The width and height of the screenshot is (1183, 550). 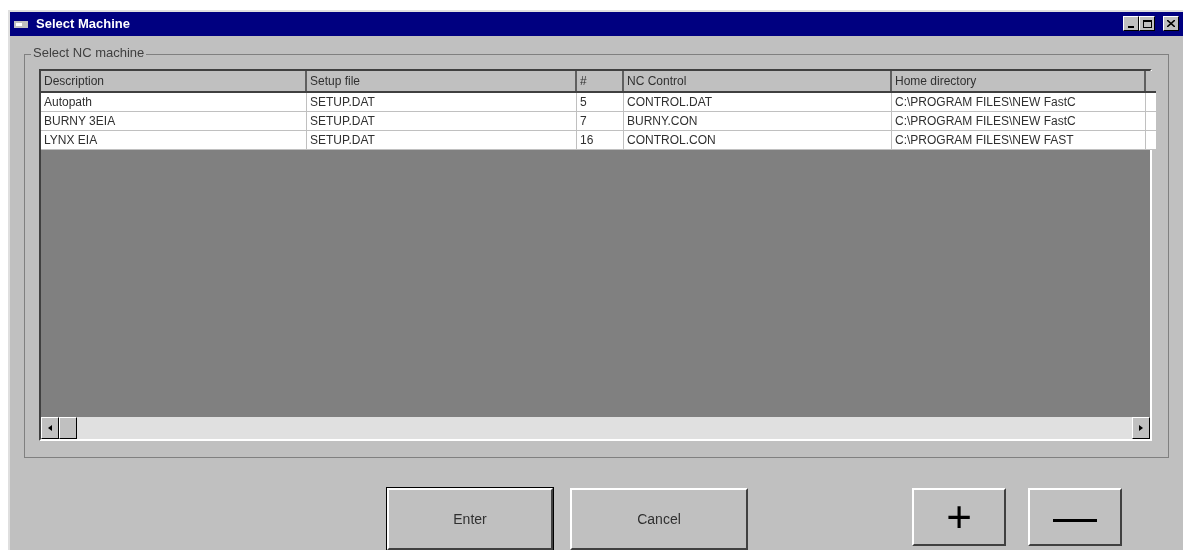 I want to click on window-icon, so click(x=21, y=23).